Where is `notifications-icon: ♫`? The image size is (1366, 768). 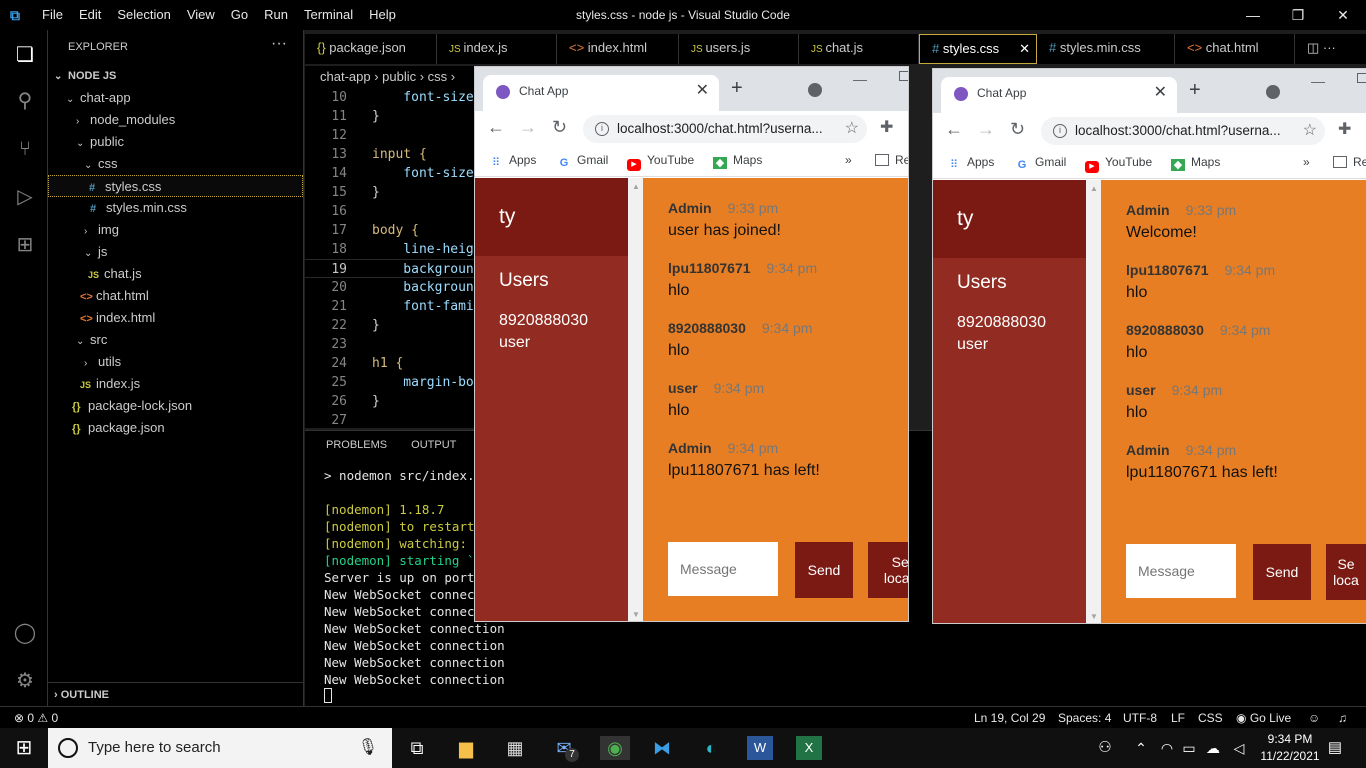 notifications-icon: ♫ is located at coordinates (1342, 718).